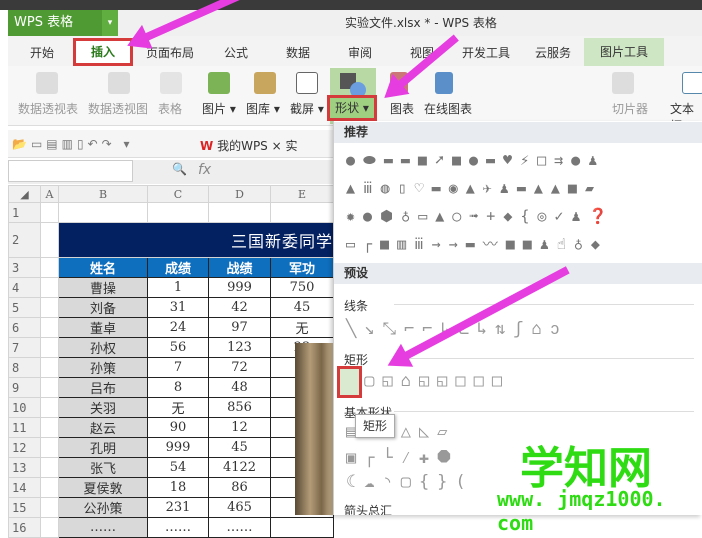 The width and height of the screenshot is (702, 538). I want to click on cell: 42, so click(239, 307).